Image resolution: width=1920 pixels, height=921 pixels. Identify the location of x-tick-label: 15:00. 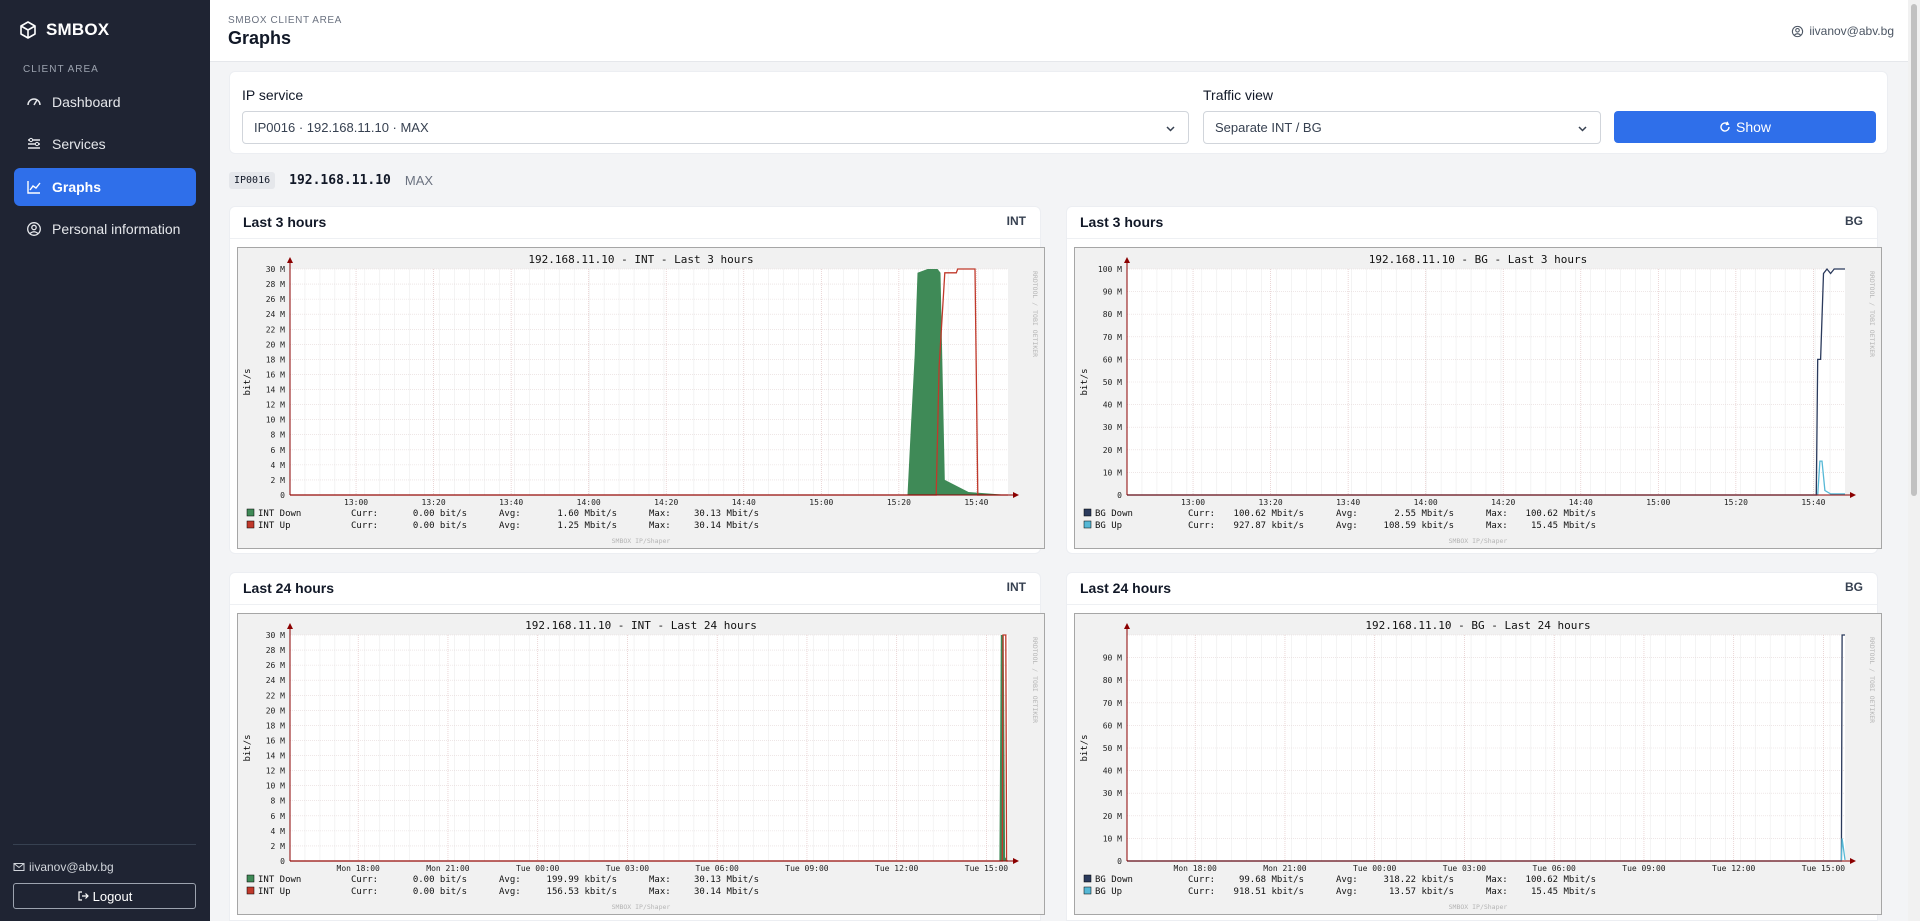
(821, 502).